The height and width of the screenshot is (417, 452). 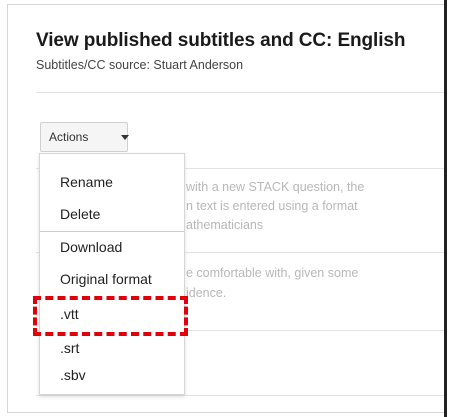 I want to click on vtt-highlight-box, so click(x=110, y=316).